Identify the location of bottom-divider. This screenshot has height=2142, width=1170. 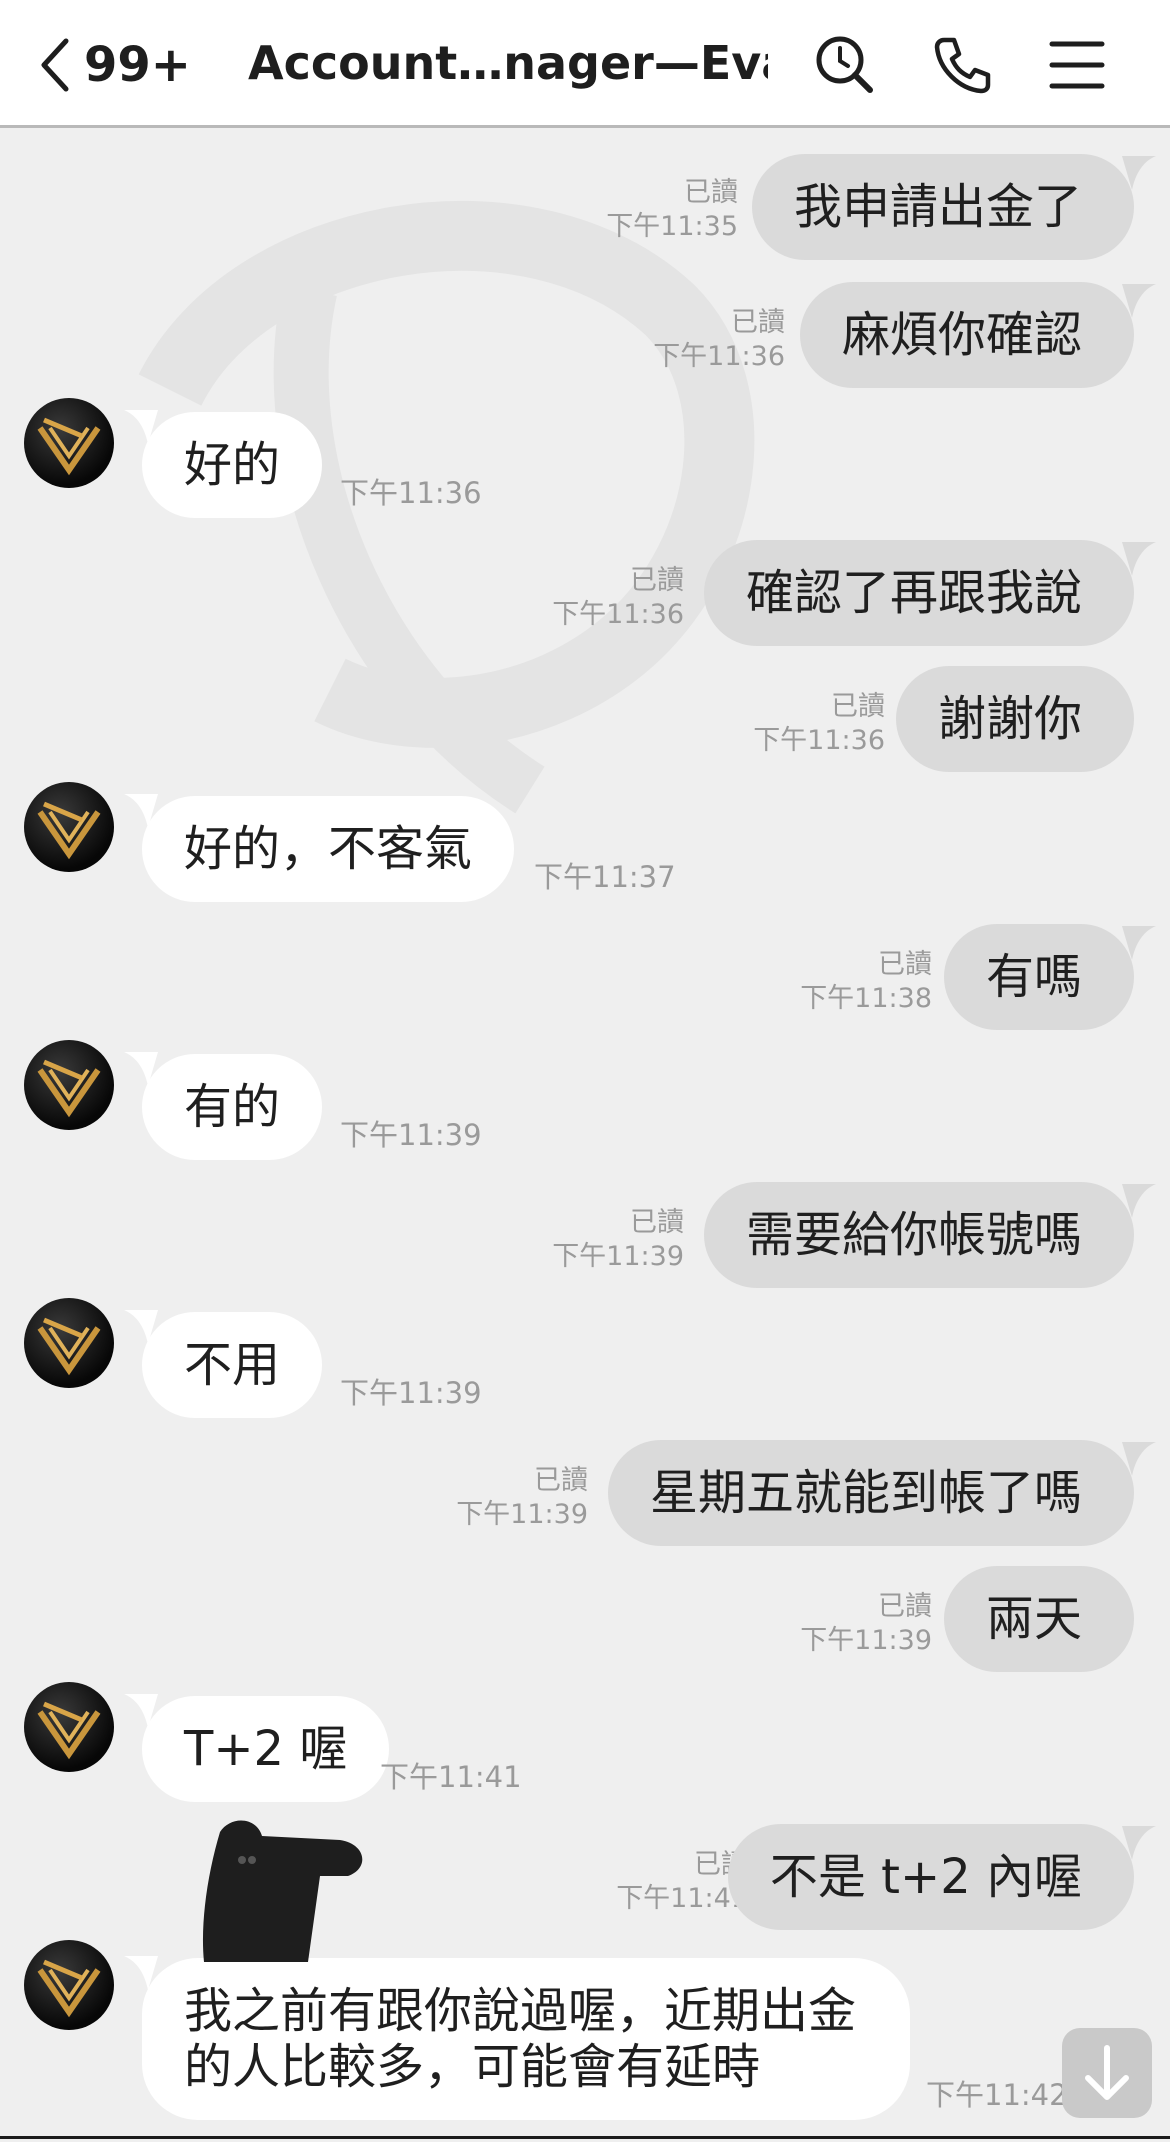
(585, 2137).